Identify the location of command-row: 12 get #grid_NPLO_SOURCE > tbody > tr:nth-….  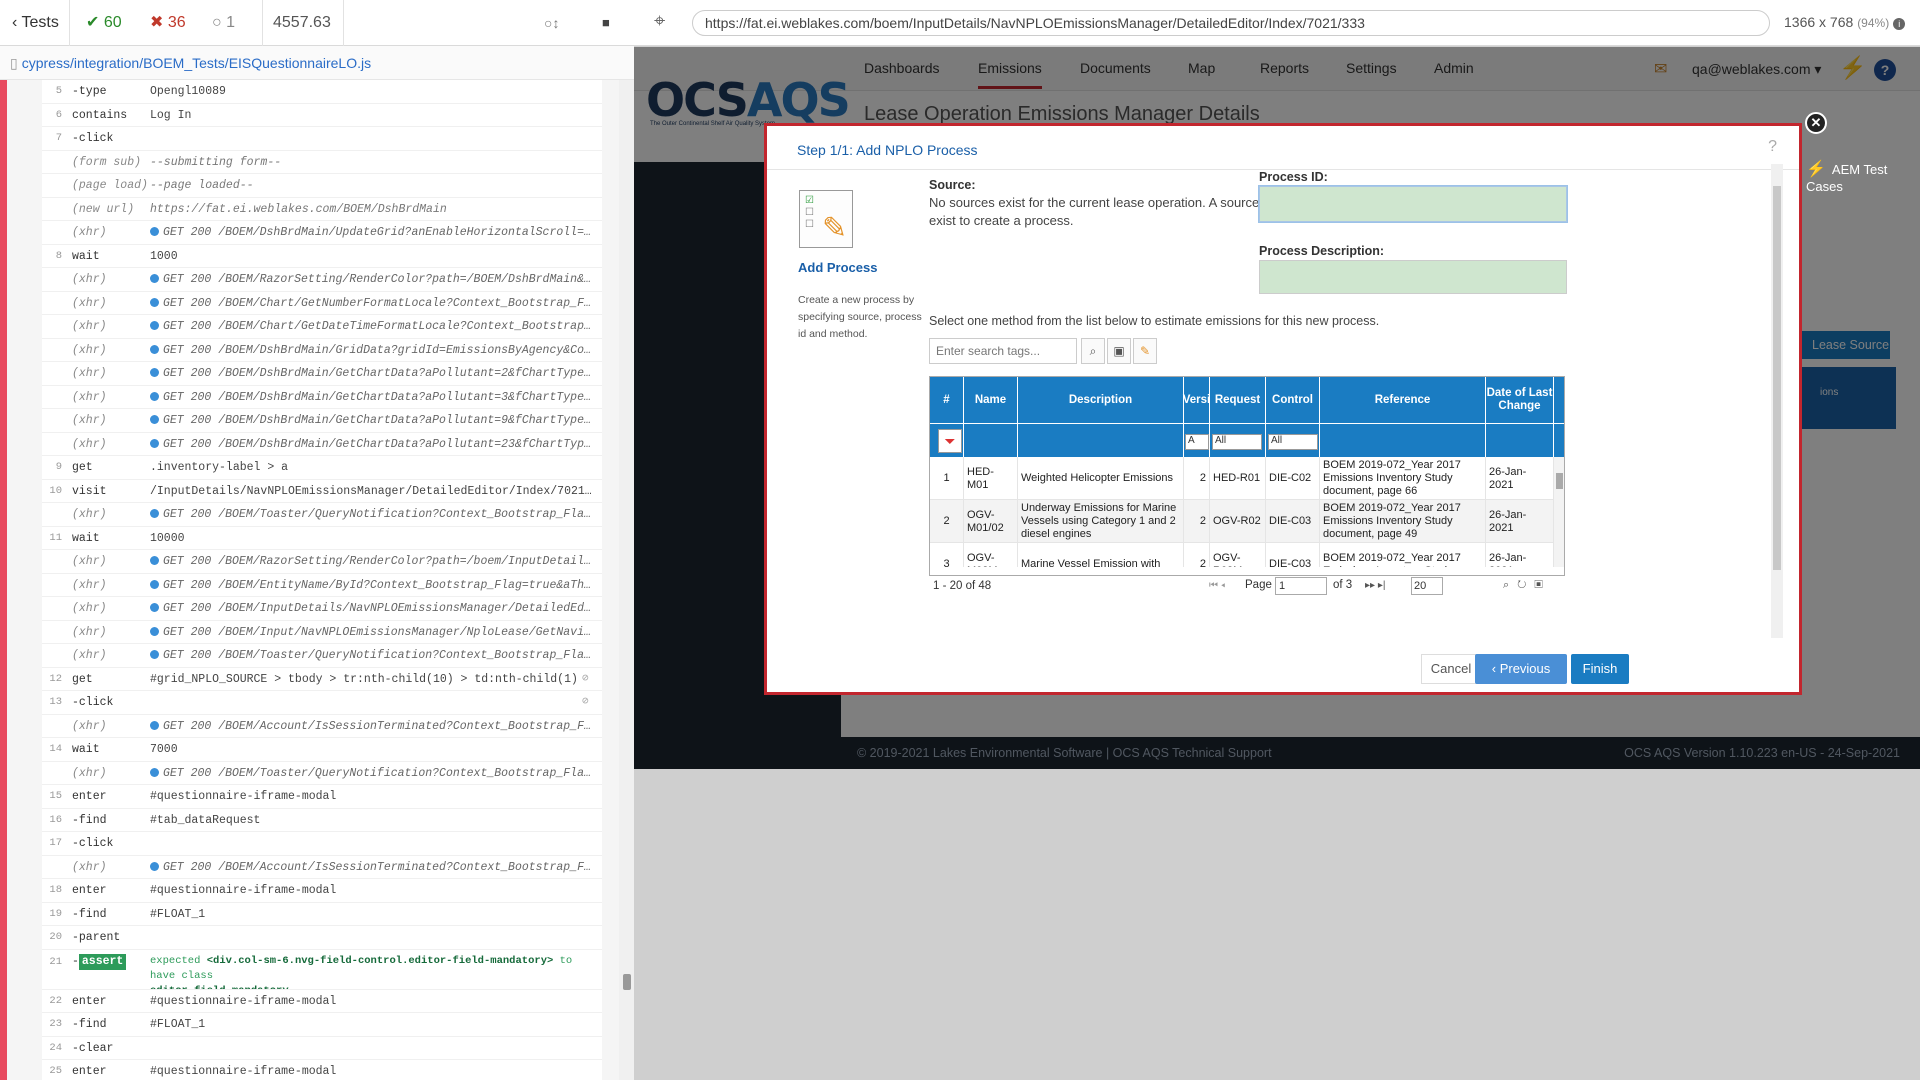
(322, 679).